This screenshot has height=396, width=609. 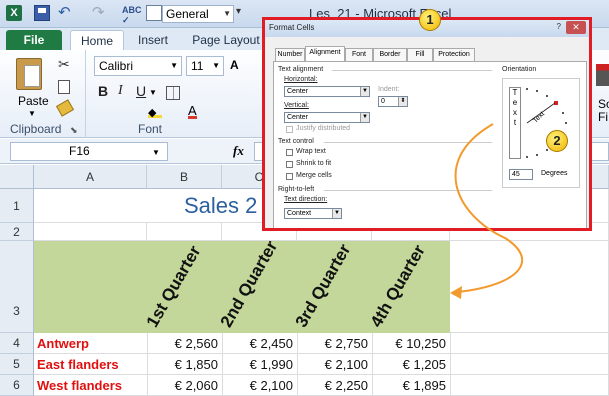 What do you see at coordinates (346, 385) in the screenshot?
I see `sales-value: € 2,250` at bounding box center [346, 385].